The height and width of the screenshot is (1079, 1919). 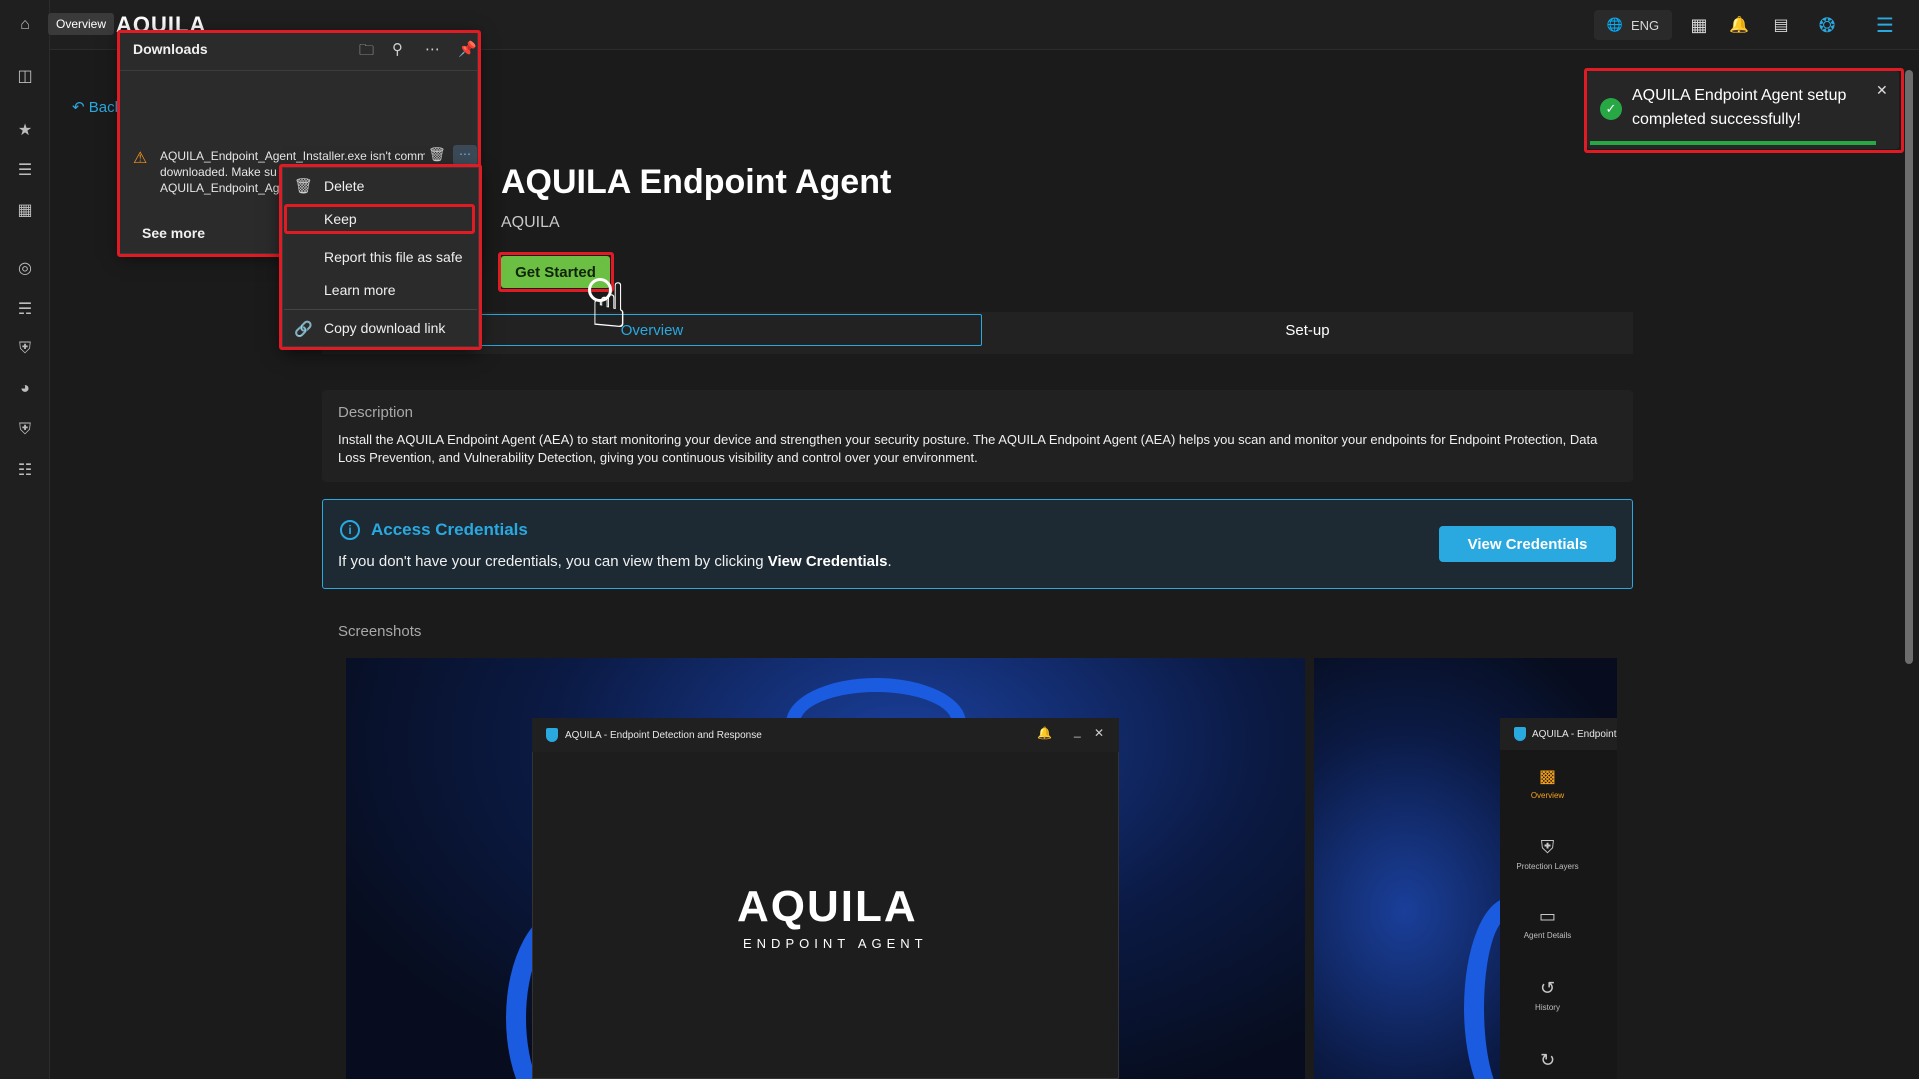 What do you see at coordinates (1909, 367) in the screenshot?
I see `page-scrollbar` at bounding box center [1909, 367].